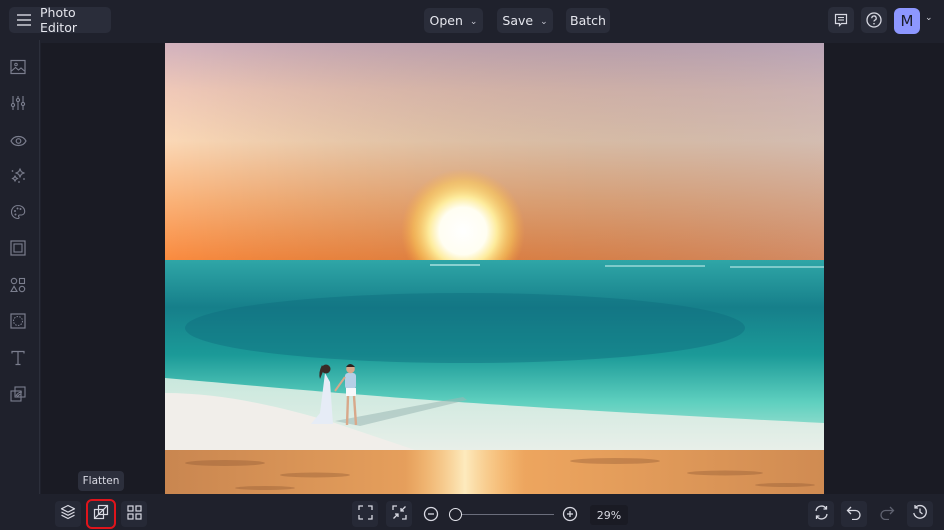  I want to click on batch-label: Batch, so click(588, 20).